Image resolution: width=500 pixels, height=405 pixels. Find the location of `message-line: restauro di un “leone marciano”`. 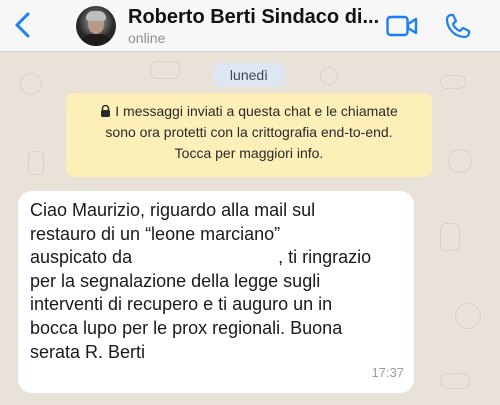

message-line: restauro di un “leone marciano” is located at coordinates (155, 233).